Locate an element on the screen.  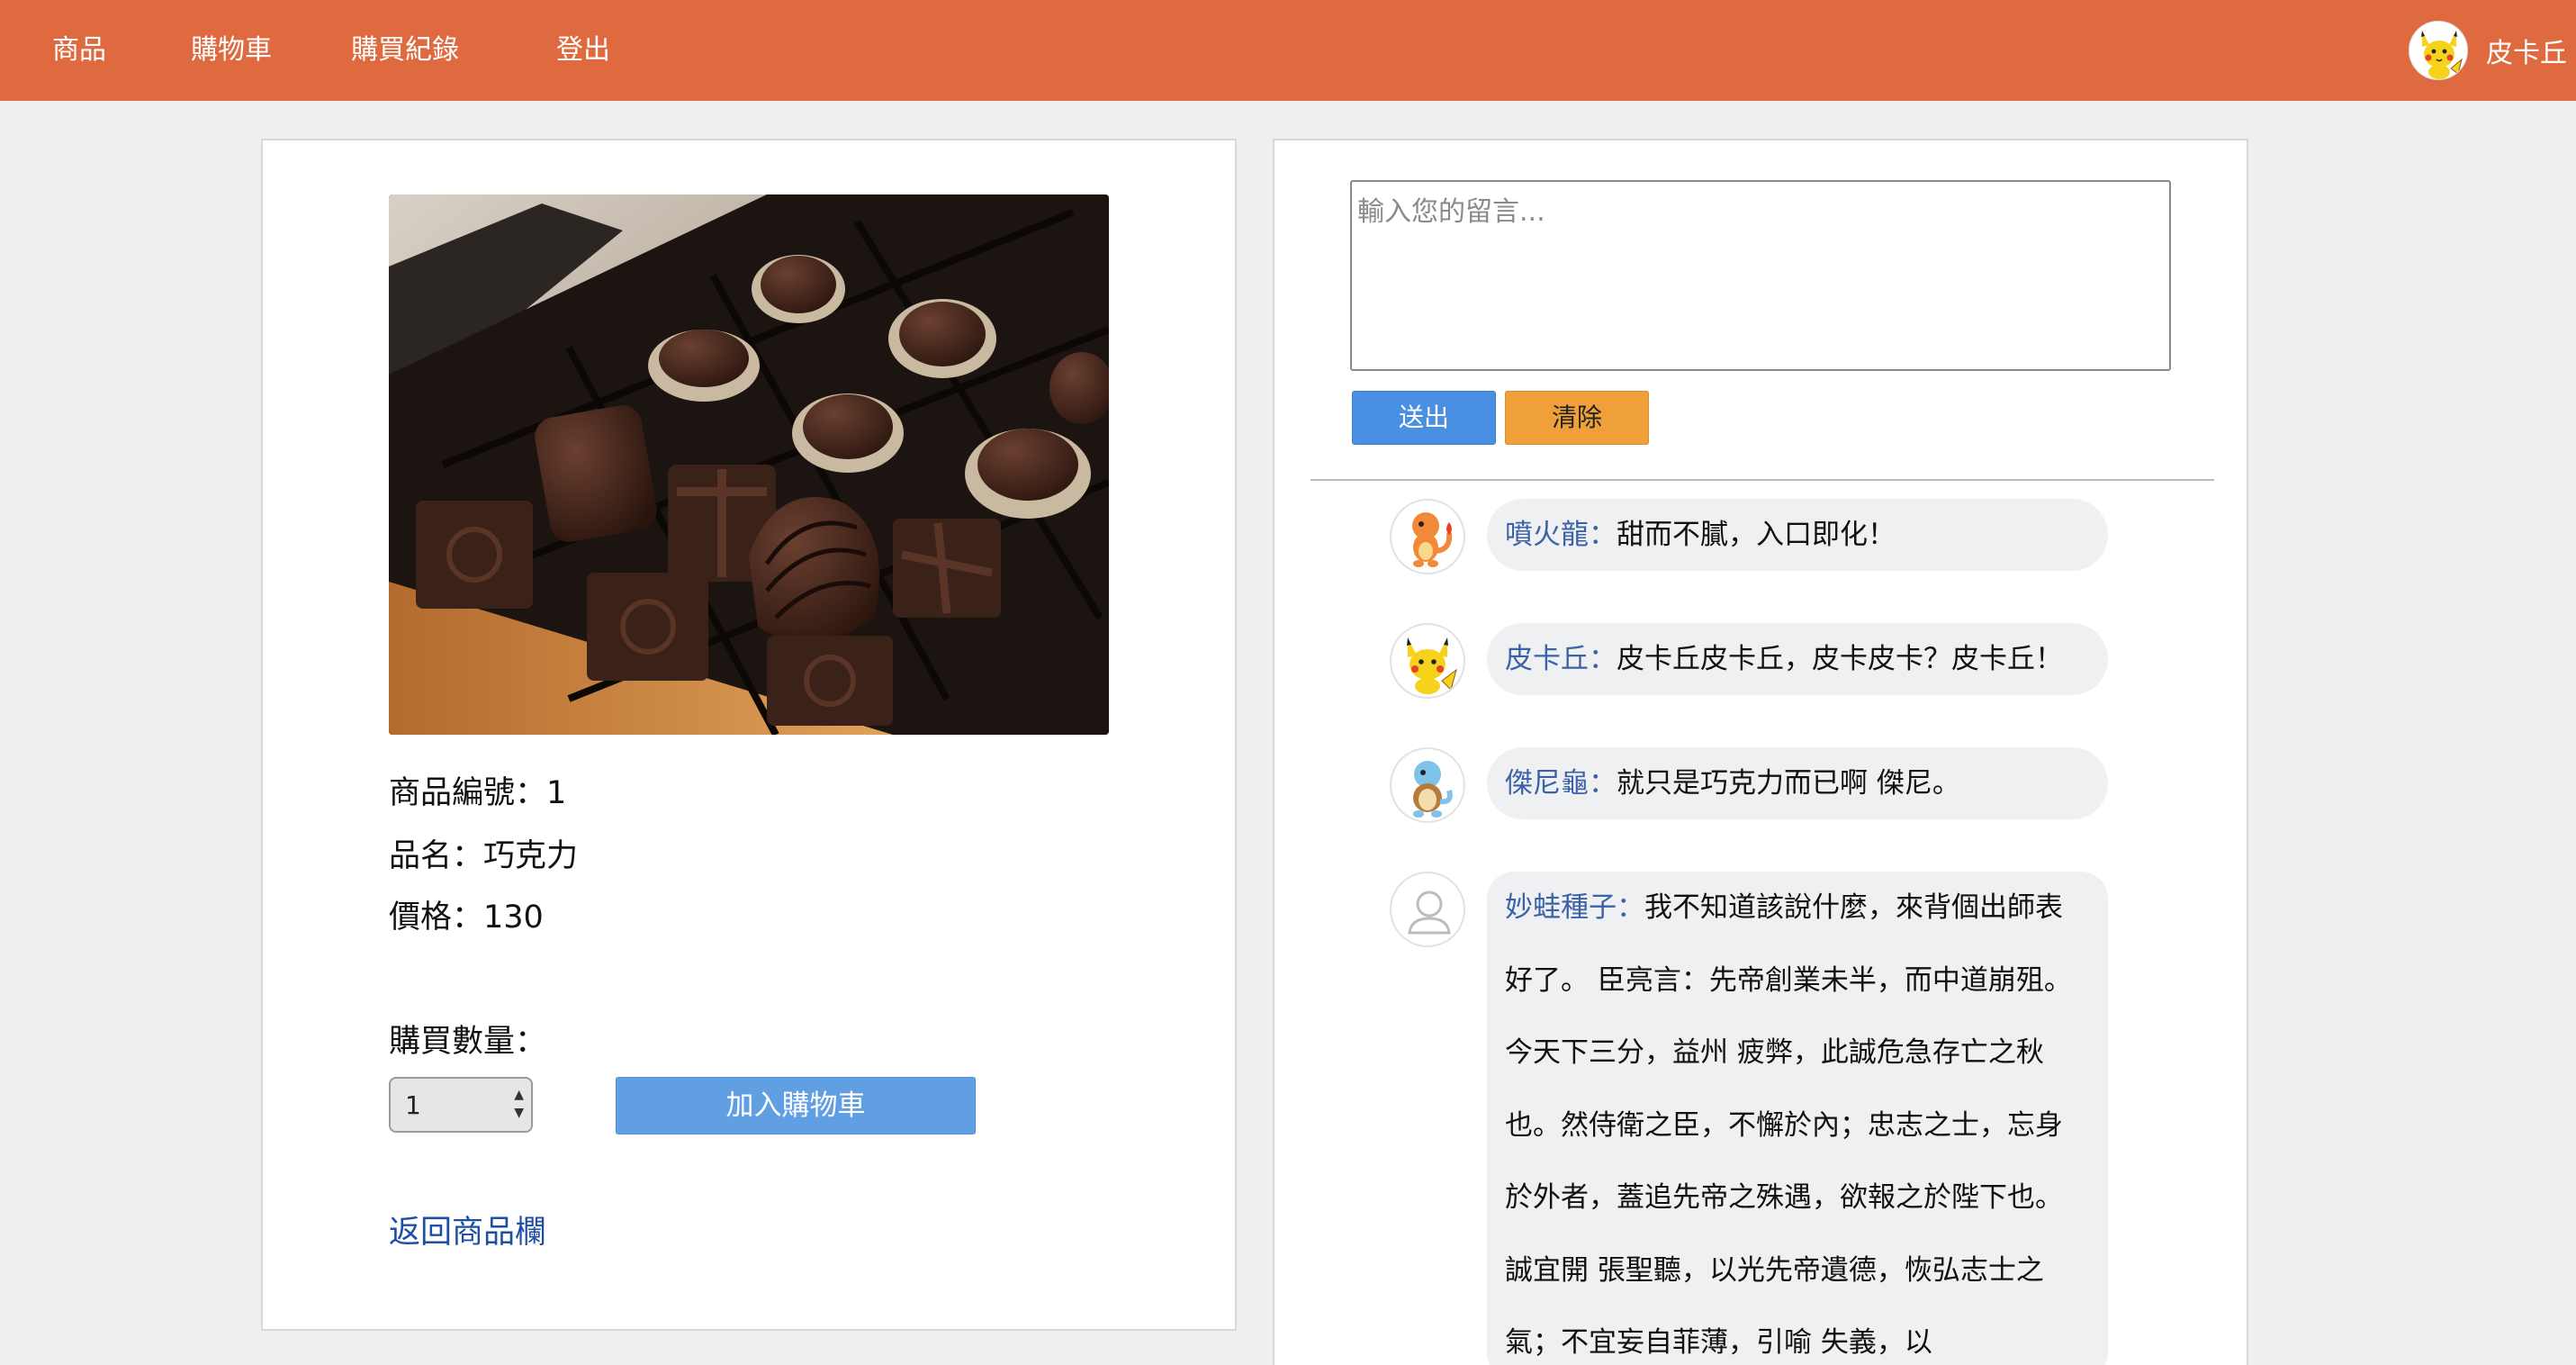
comment-text: 甜而不膩，入口即化！ is located at coordinates (1756, 535).